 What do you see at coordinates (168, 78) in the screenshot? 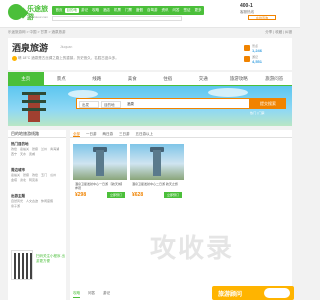
I see `section-tab-4: 住宿` at bounding box center [168, 78].